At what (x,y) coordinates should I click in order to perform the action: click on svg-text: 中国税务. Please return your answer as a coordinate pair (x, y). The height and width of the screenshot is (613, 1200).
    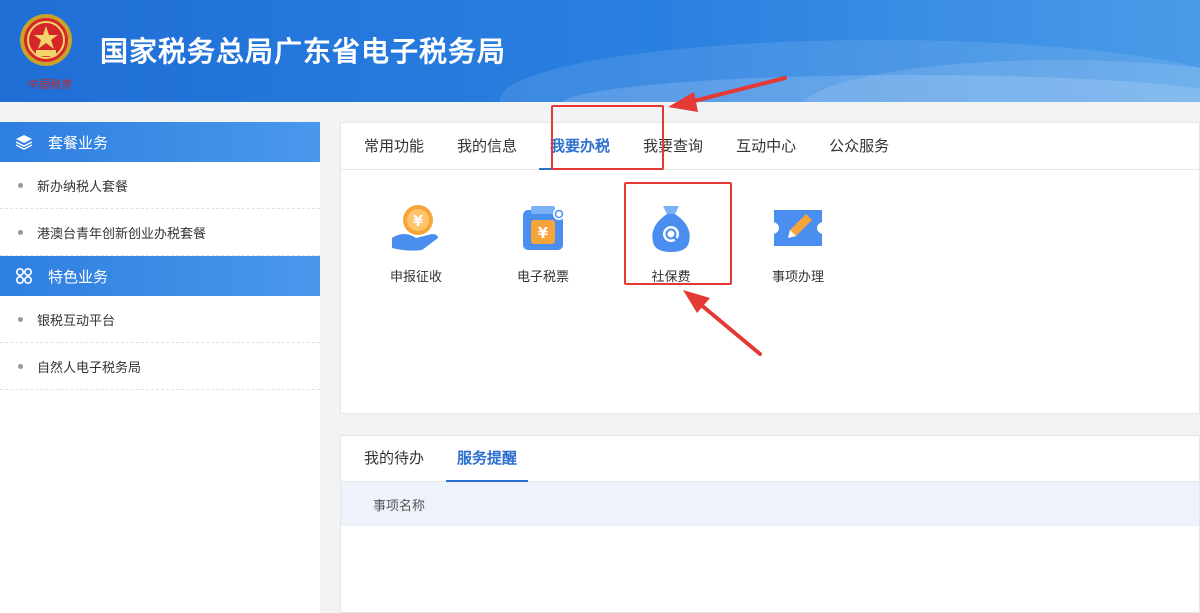
    Looking at the image, I should click on (49, 84).